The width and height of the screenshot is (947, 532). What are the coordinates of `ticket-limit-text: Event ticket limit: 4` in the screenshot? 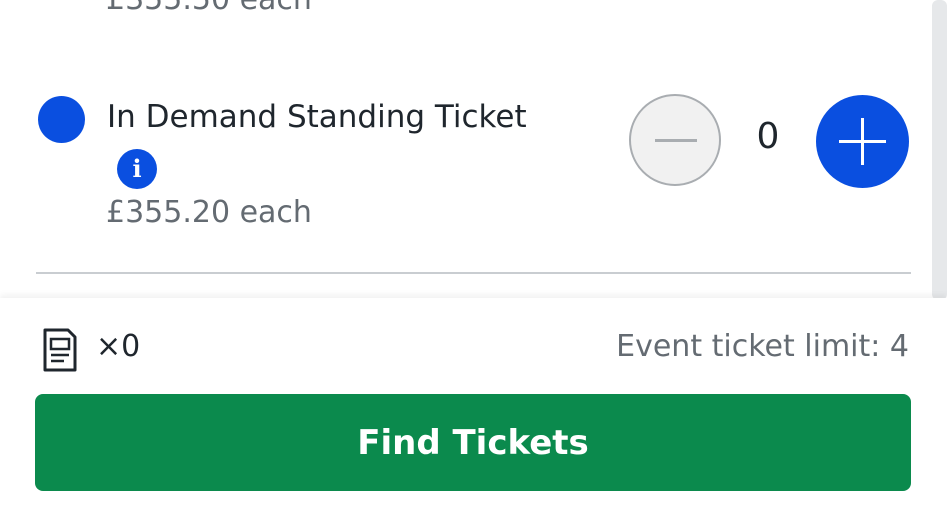 It's located at (762, 346).